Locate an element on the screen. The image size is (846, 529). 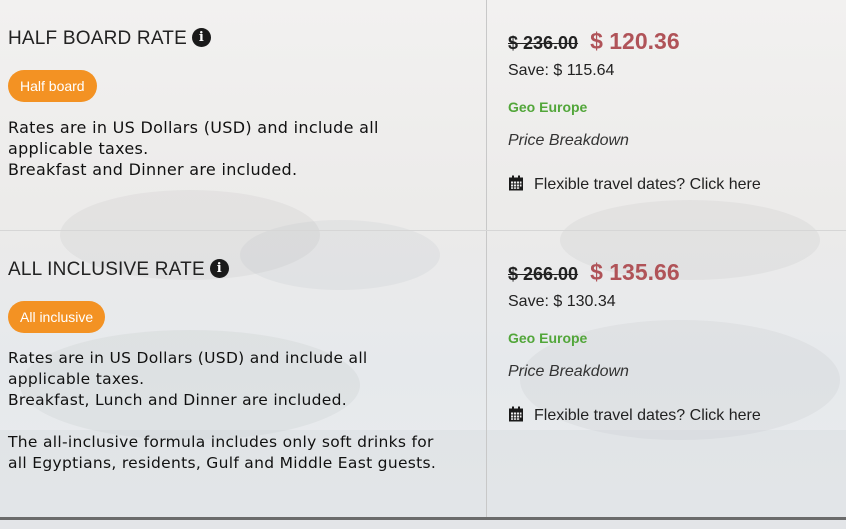
discounted-price: $ 135.66 is located at coordinates (635, 272).